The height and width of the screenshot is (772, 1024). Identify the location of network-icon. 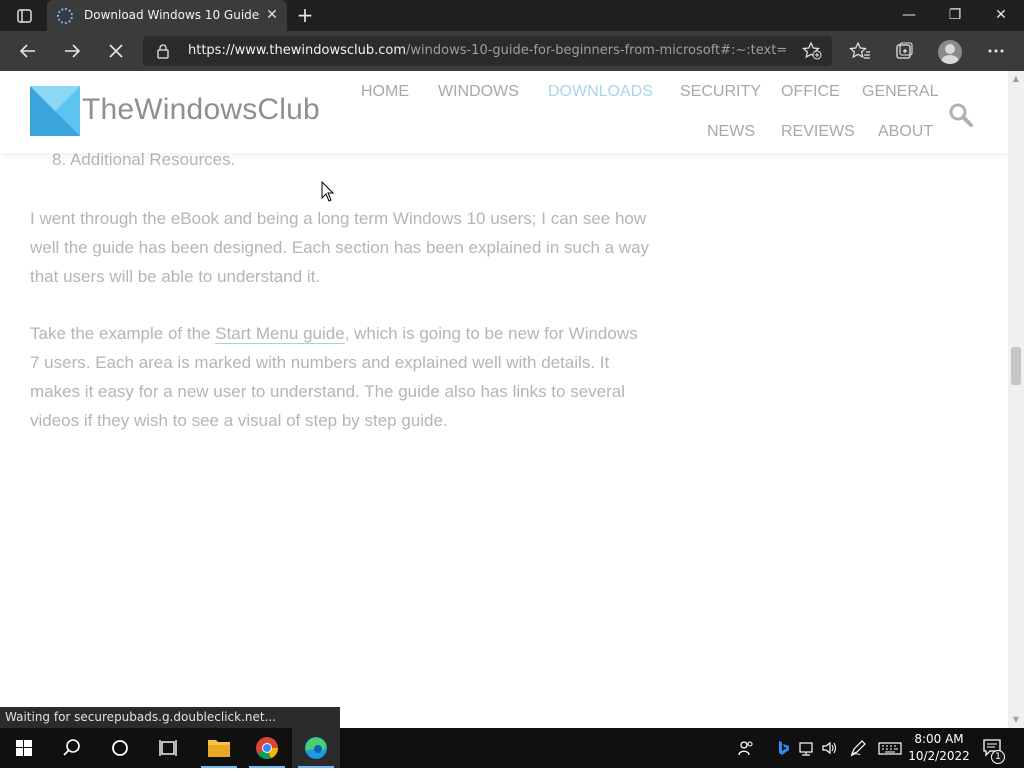
(807, 748).